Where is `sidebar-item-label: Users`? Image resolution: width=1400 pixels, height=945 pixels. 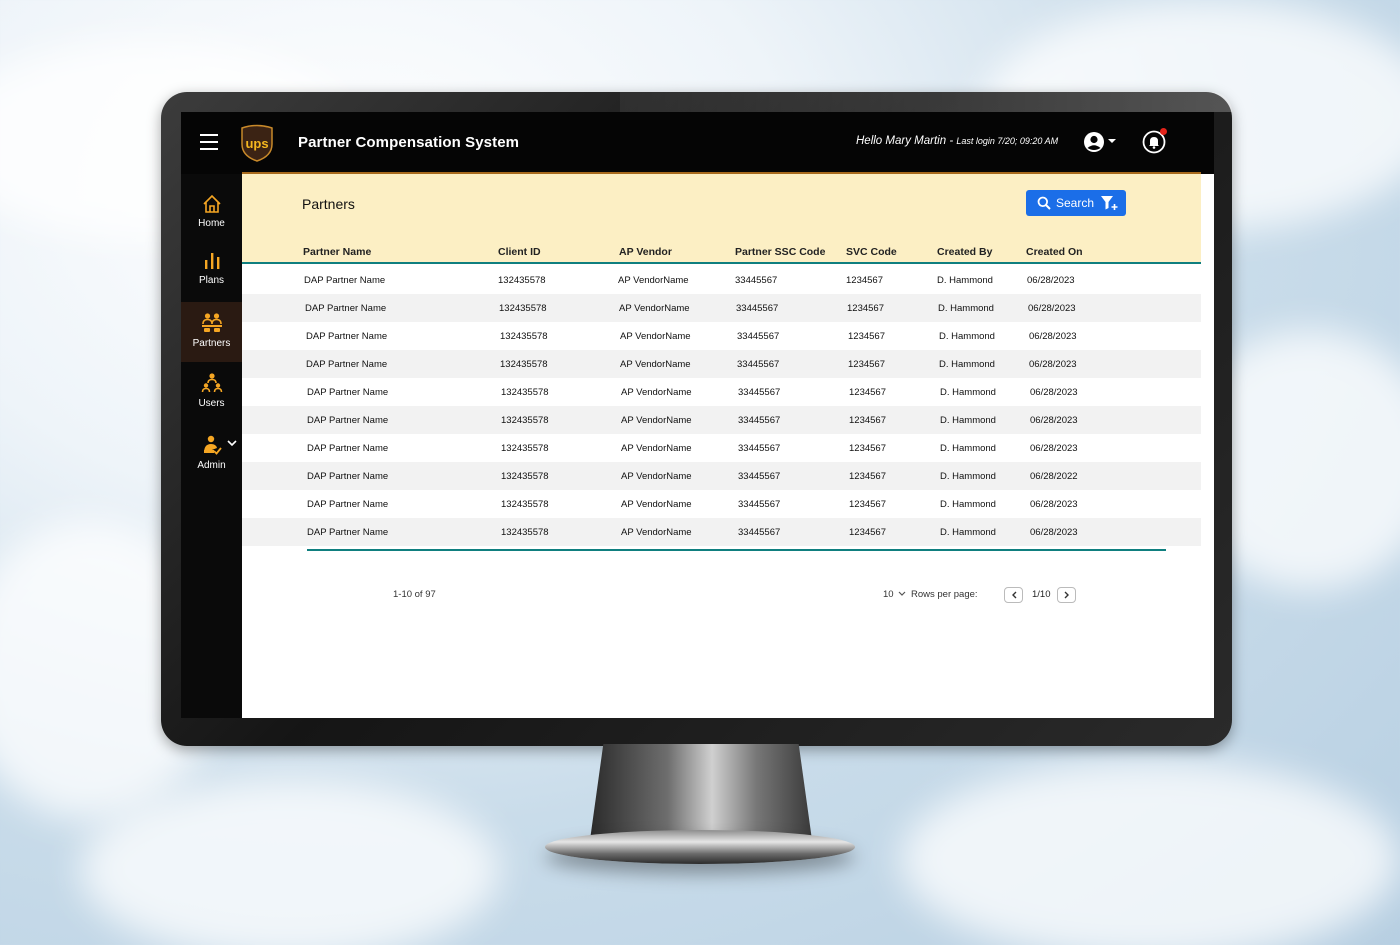 sidebar-item-label: Users is located at coordinates (211, 403).